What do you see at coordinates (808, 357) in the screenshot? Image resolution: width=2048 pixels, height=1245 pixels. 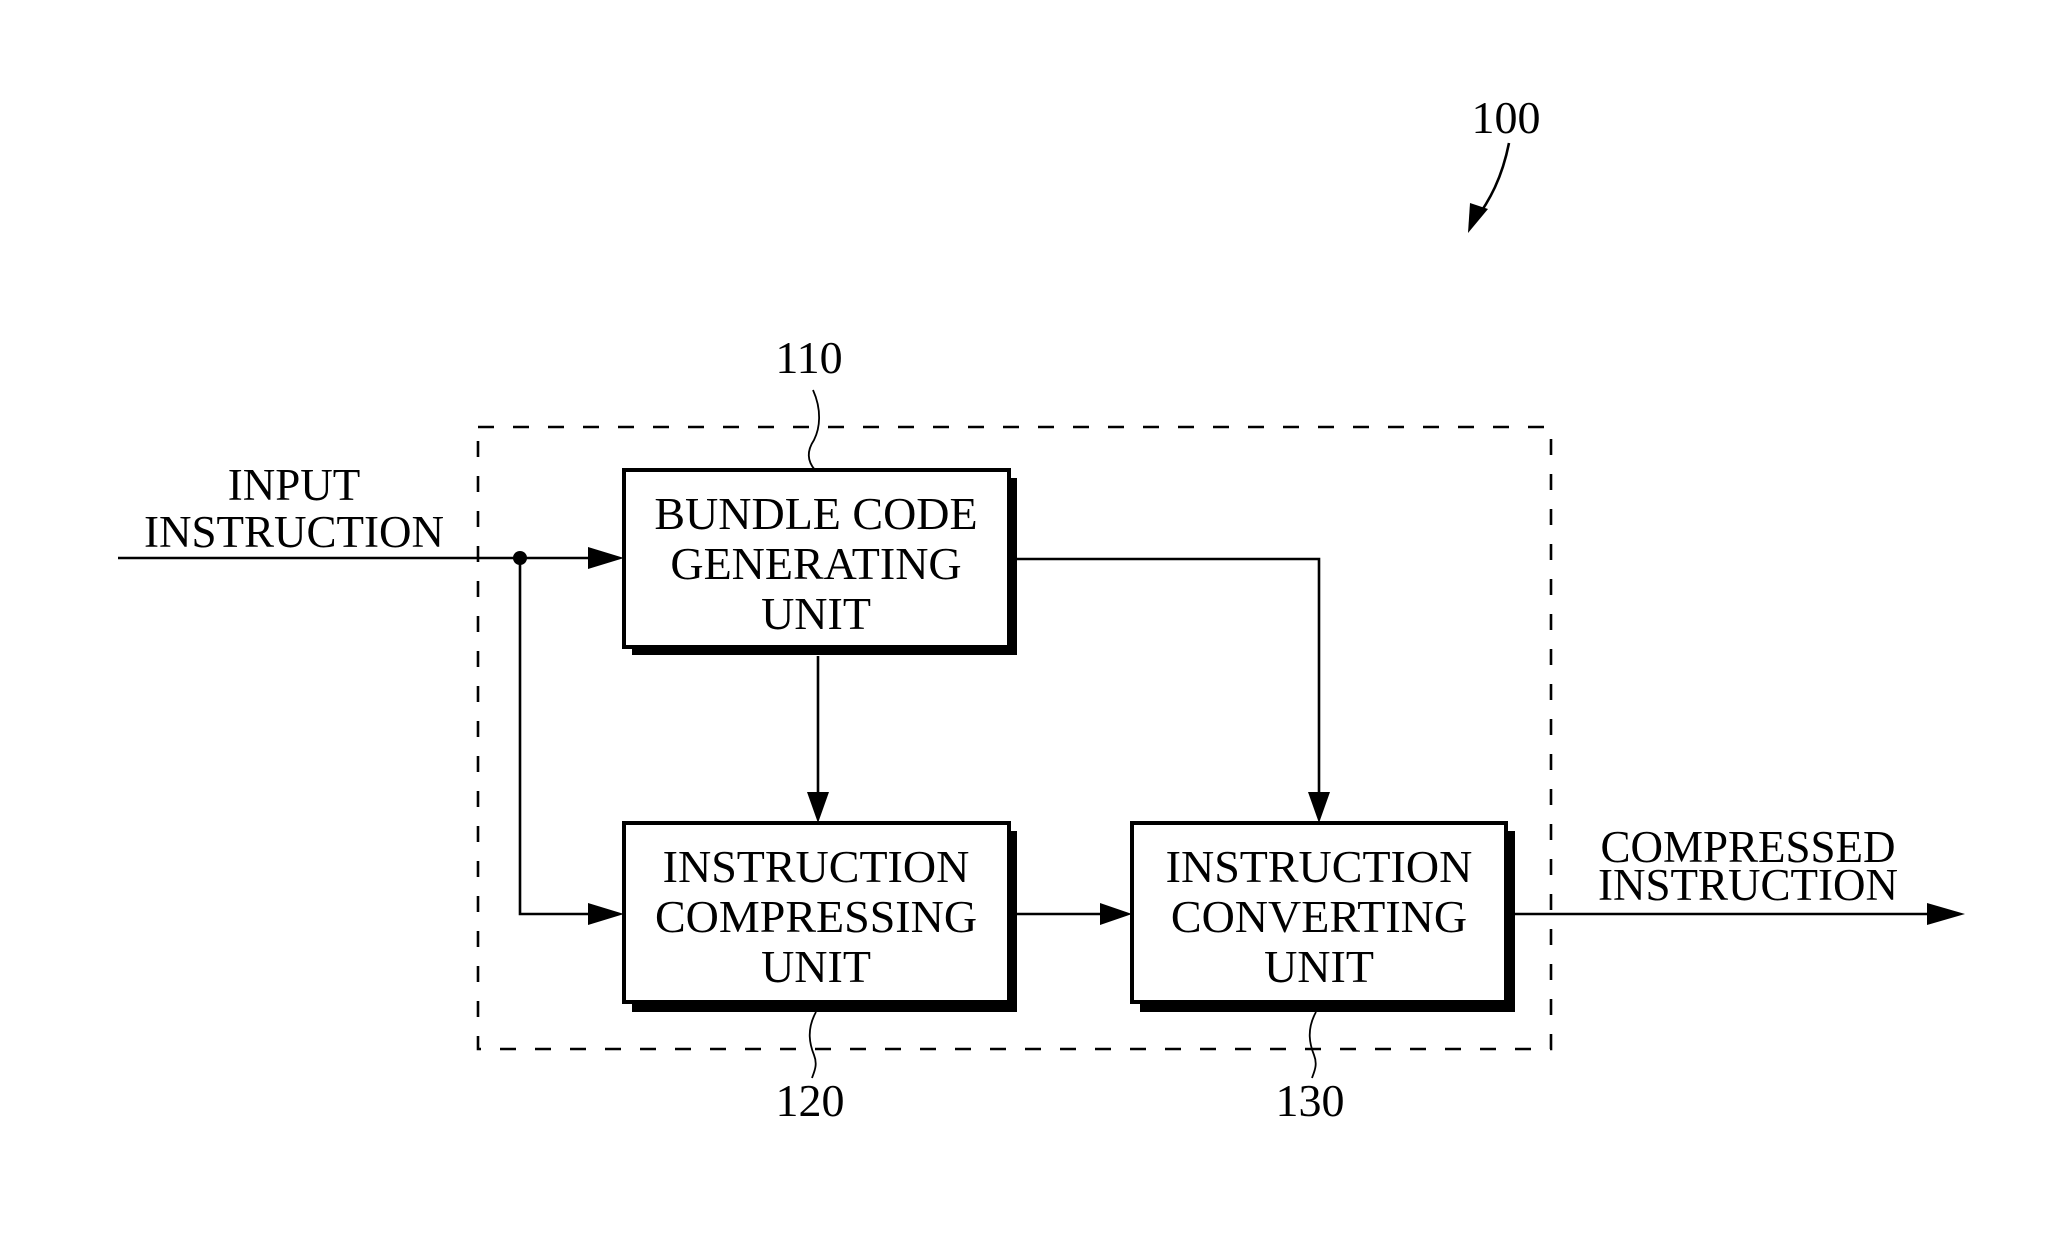 I see `block-110-reference-number: 110` at bounding box center [808, 357].